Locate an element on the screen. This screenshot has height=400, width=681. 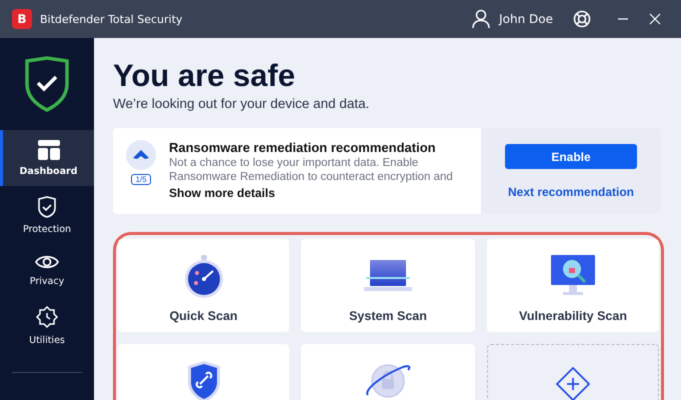
help-icon is located at coordinates (582, 19).